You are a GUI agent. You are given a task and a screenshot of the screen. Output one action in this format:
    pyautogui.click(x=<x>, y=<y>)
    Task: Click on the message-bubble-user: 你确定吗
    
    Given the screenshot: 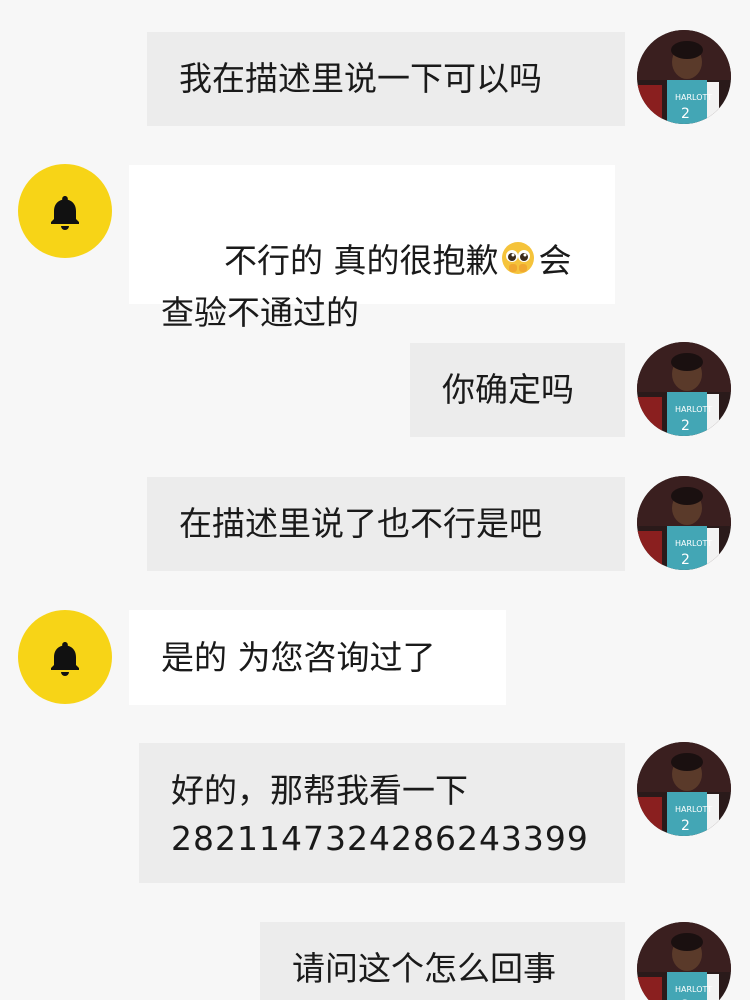 What is the action you would take?
    pyautogui.click(x=517, y=390)
    